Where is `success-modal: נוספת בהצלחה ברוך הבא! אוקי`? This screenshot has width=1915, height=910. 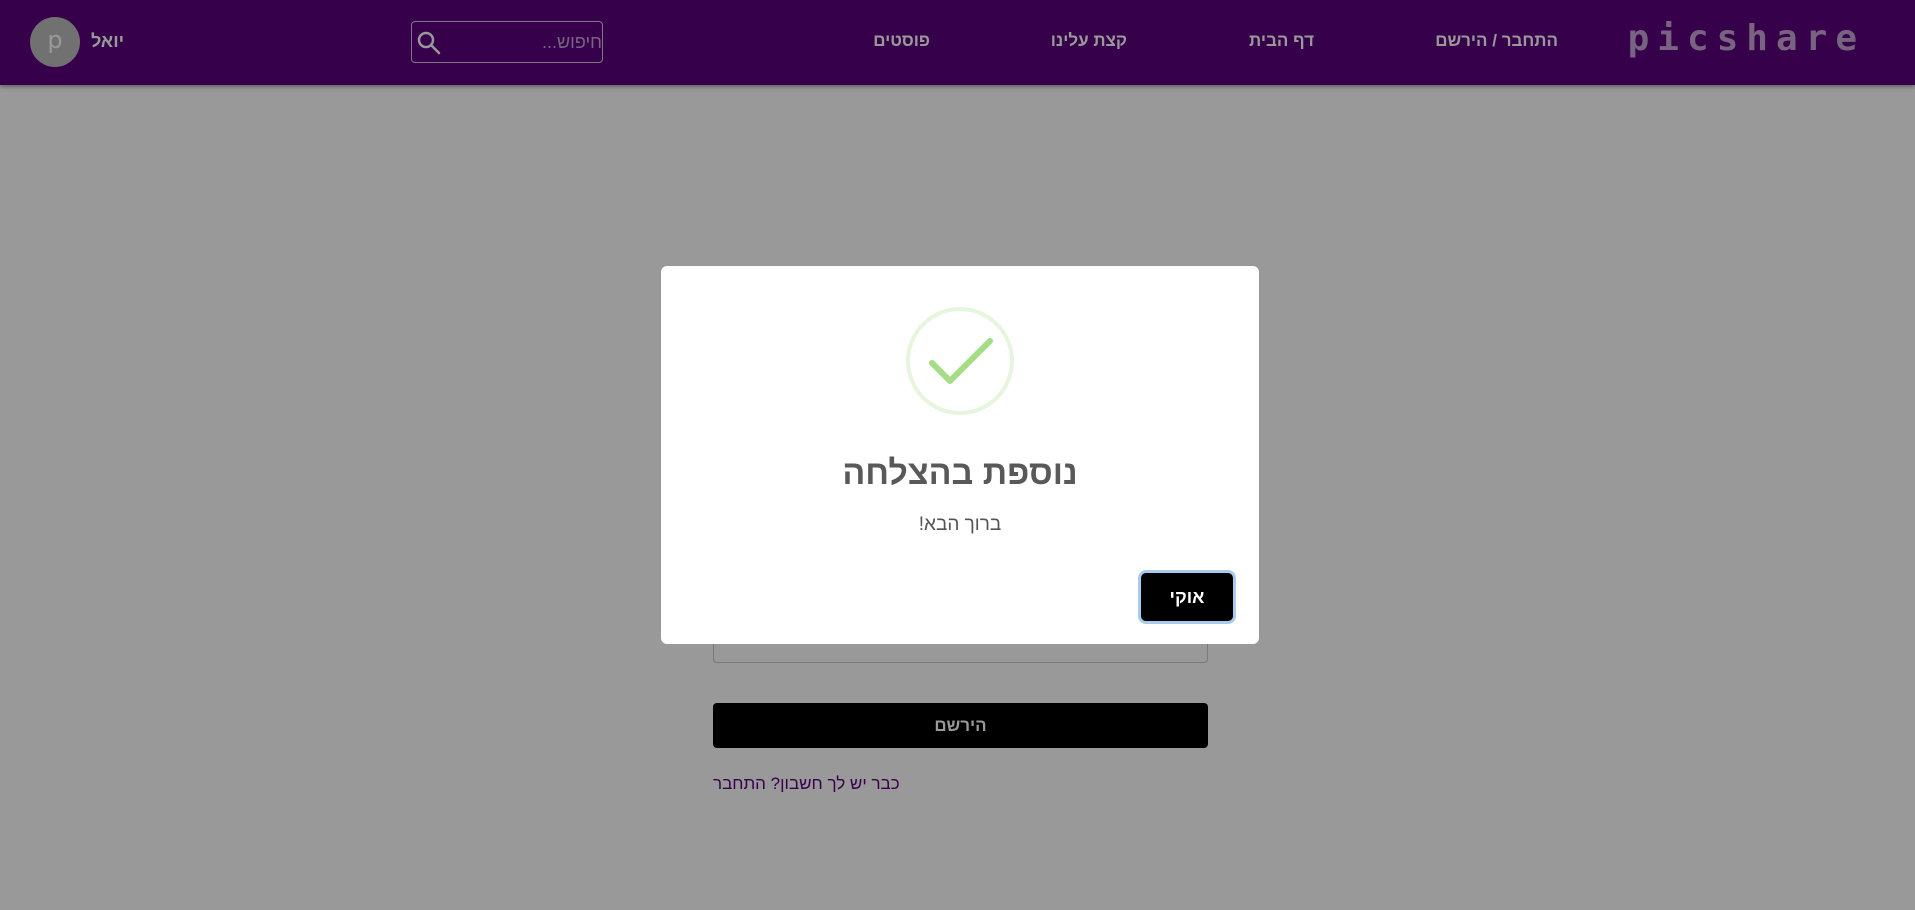 success-modal: נוספת בהצלחה ברוך הבא! אוקי is located at coordinates (960, 455).